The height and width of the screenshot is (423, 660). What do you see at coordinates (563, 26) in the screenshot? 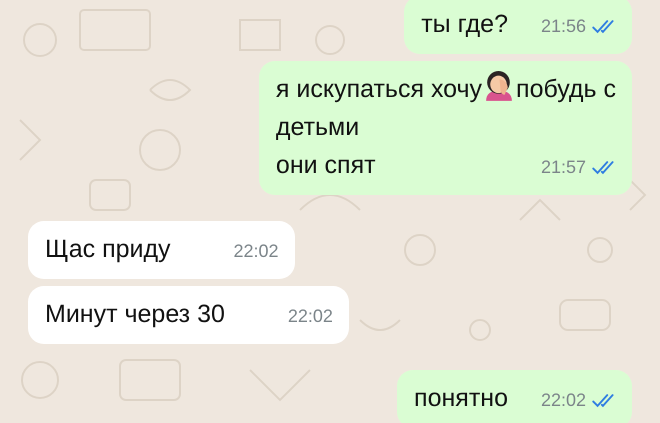
I see `message-time: 21:56` at bounding box center [563, 26].